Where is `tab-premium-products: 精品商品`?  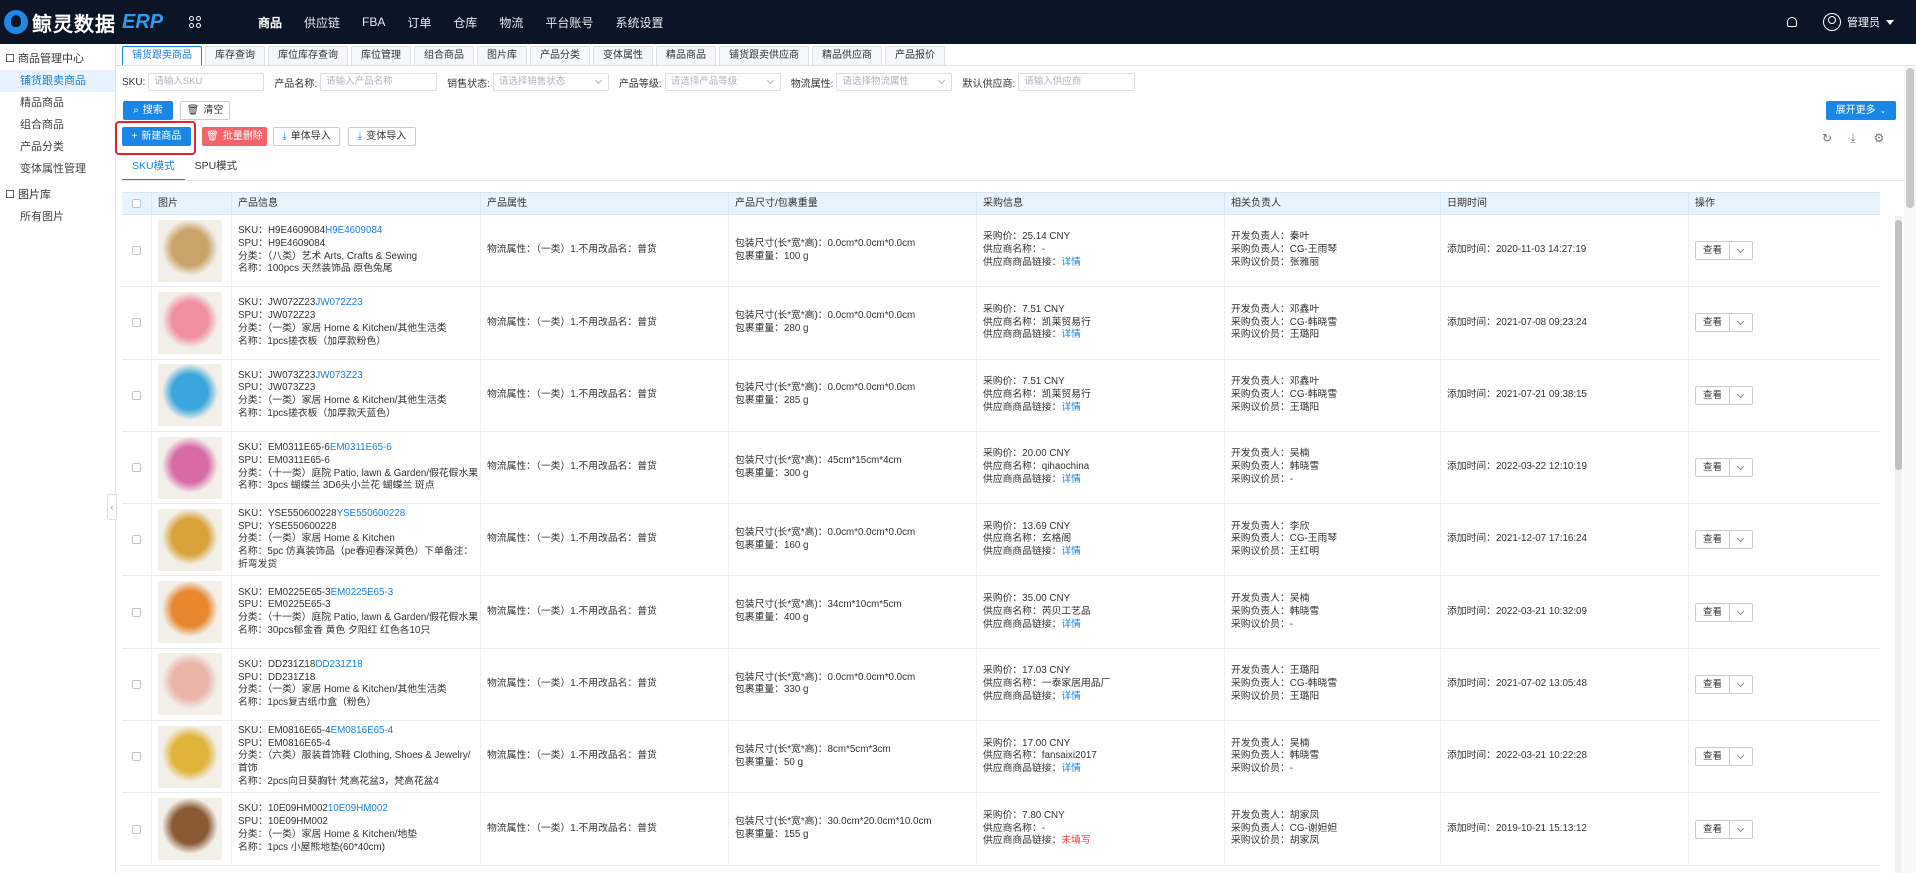 tab-premium-products: 精品商品 is located at coordinates (686, 55).